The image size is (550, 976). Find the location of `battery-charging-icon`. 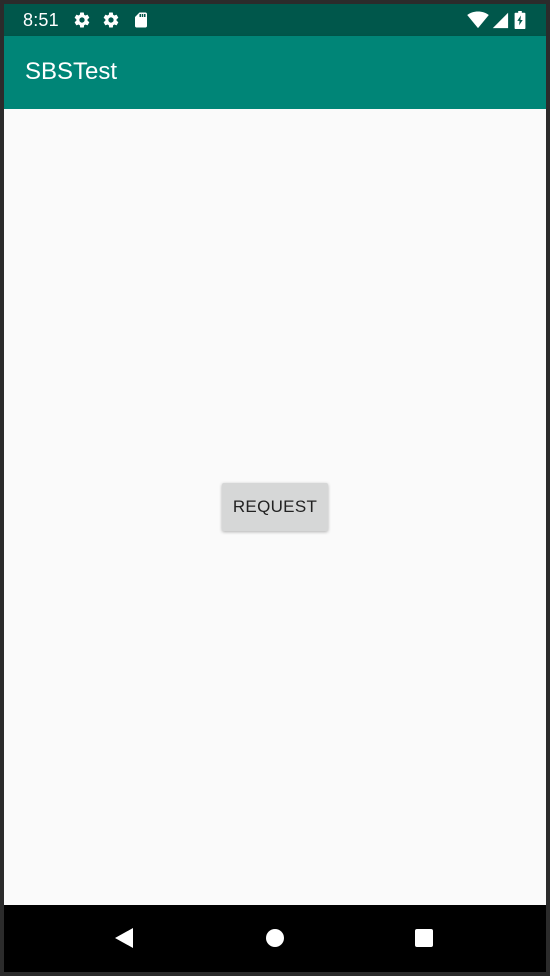

battery-charging-icon is located at coordinates (520, 20).